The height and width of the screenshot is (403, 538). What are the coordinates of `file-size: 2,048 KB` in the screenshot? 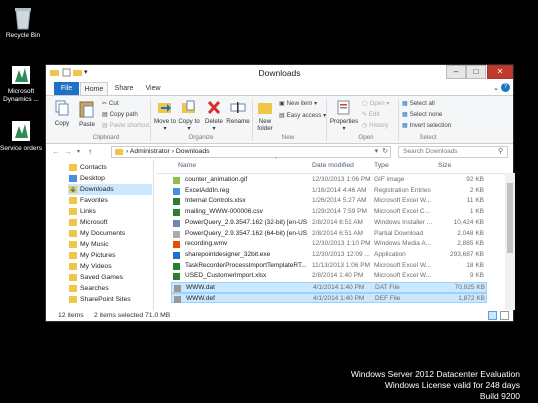 It's located at (470, 233).